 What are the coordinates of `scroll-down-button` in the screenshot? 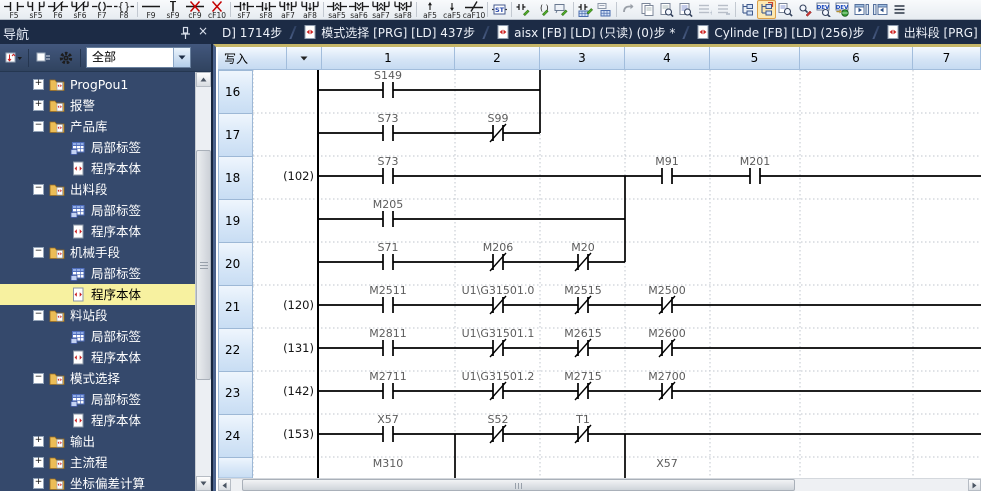 It's located at (203, 483).